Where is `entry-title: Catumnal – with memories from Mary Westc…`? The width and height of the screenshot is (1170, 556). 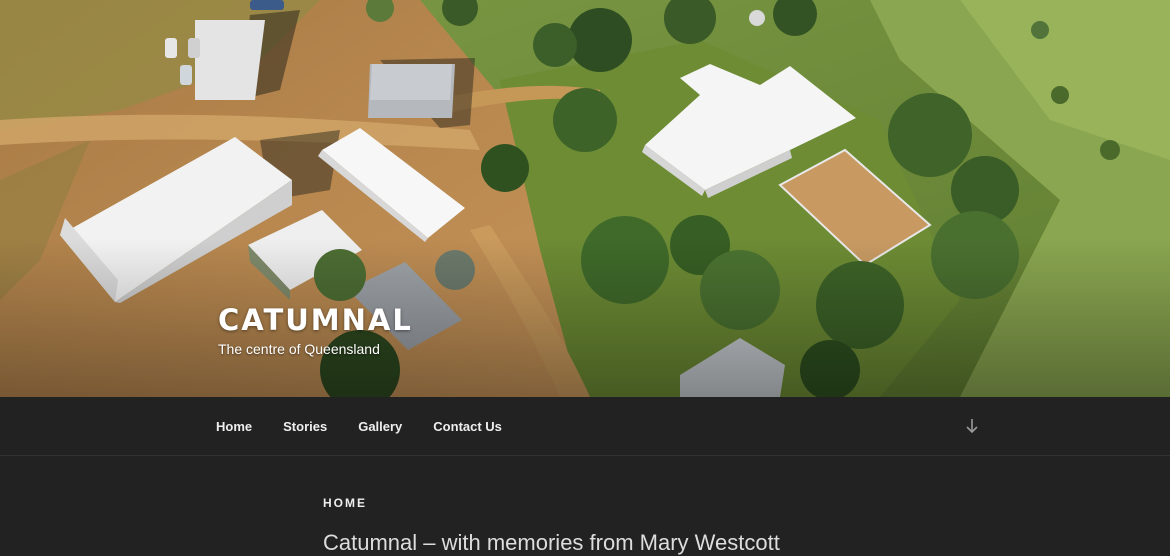 entry-title: Catumnal – with memories from Mary Westc… is located at coordinates (551, 543).